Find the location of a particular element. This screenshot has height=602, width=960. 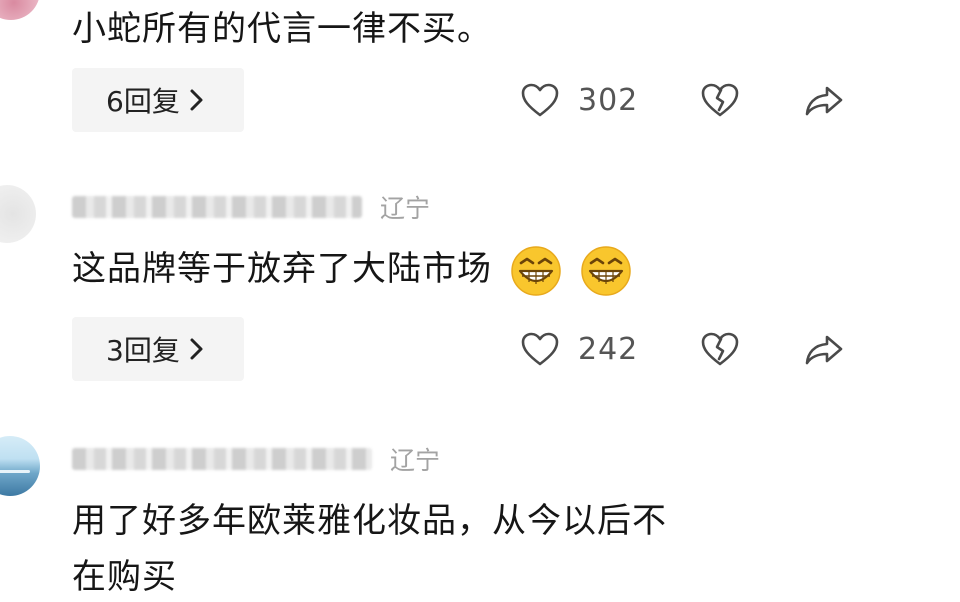

comment-text-line: 用了好多年欧莱雅化妆品，从今以后不 is located at coordinates (369, 521).